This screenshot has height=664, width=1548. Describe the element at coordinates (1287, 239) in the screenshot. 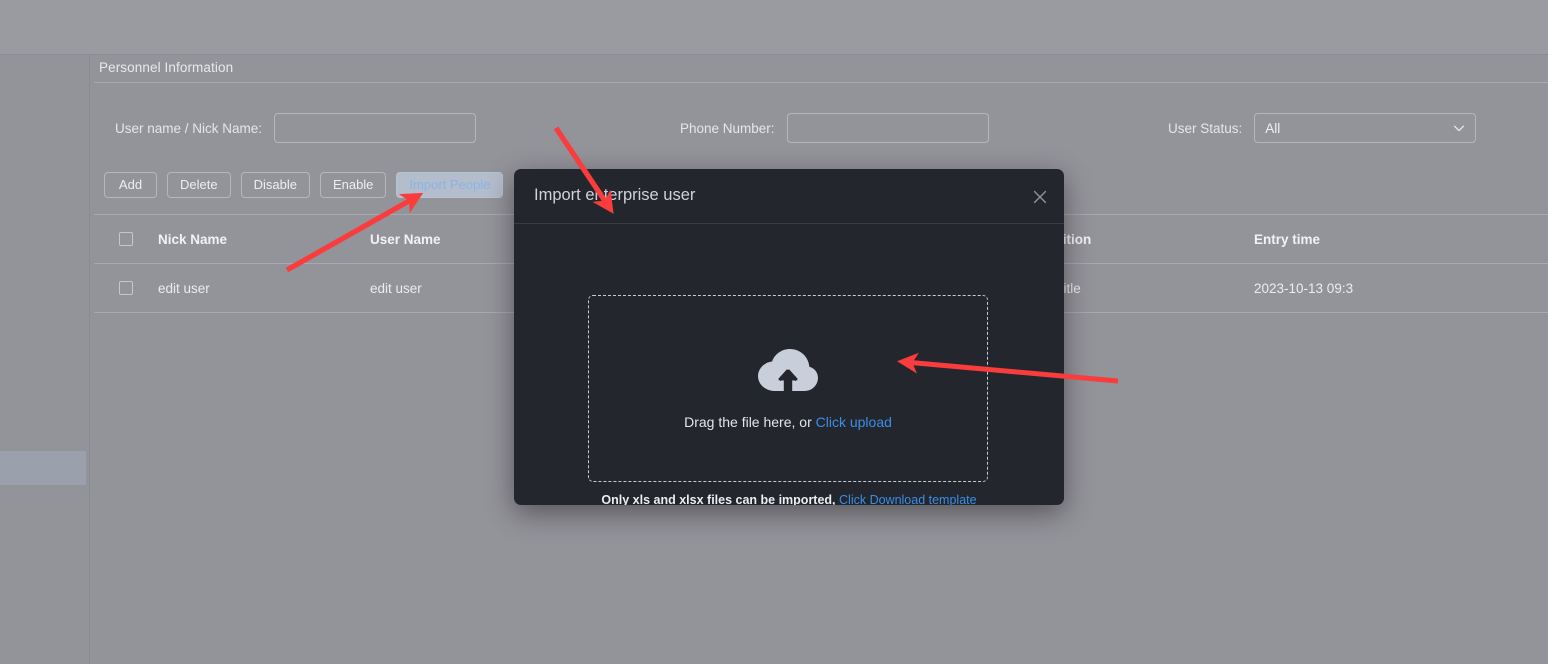

I see `column-header-entry-time: Entry time` at that location.